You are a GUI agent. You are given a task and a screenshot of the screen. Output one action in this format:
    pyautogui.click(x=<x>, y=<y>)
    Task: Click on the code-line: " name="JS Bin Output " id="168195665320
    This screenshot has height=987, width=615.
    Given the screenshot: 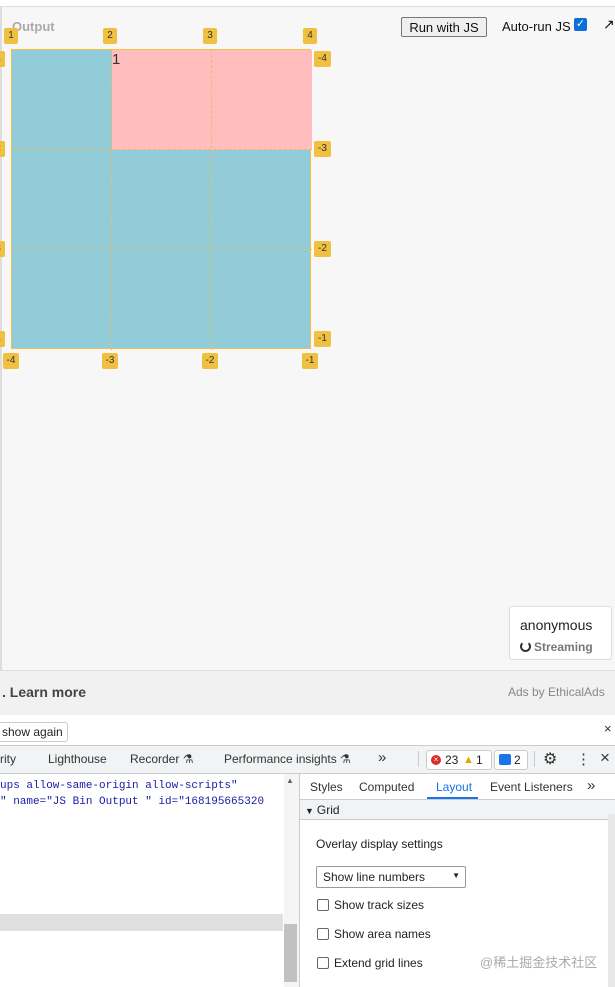 What is the action you would take?
    pyautogui.click(x=132, y=802)
    